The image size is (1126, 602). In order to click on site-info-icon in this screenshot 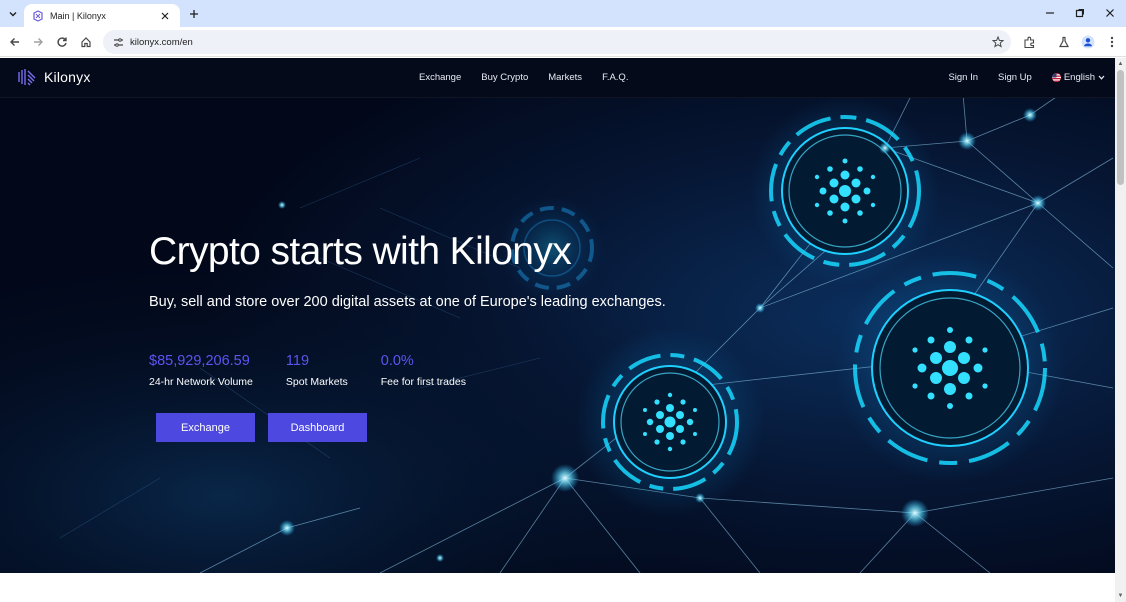, I will do `click(118, 42)`.